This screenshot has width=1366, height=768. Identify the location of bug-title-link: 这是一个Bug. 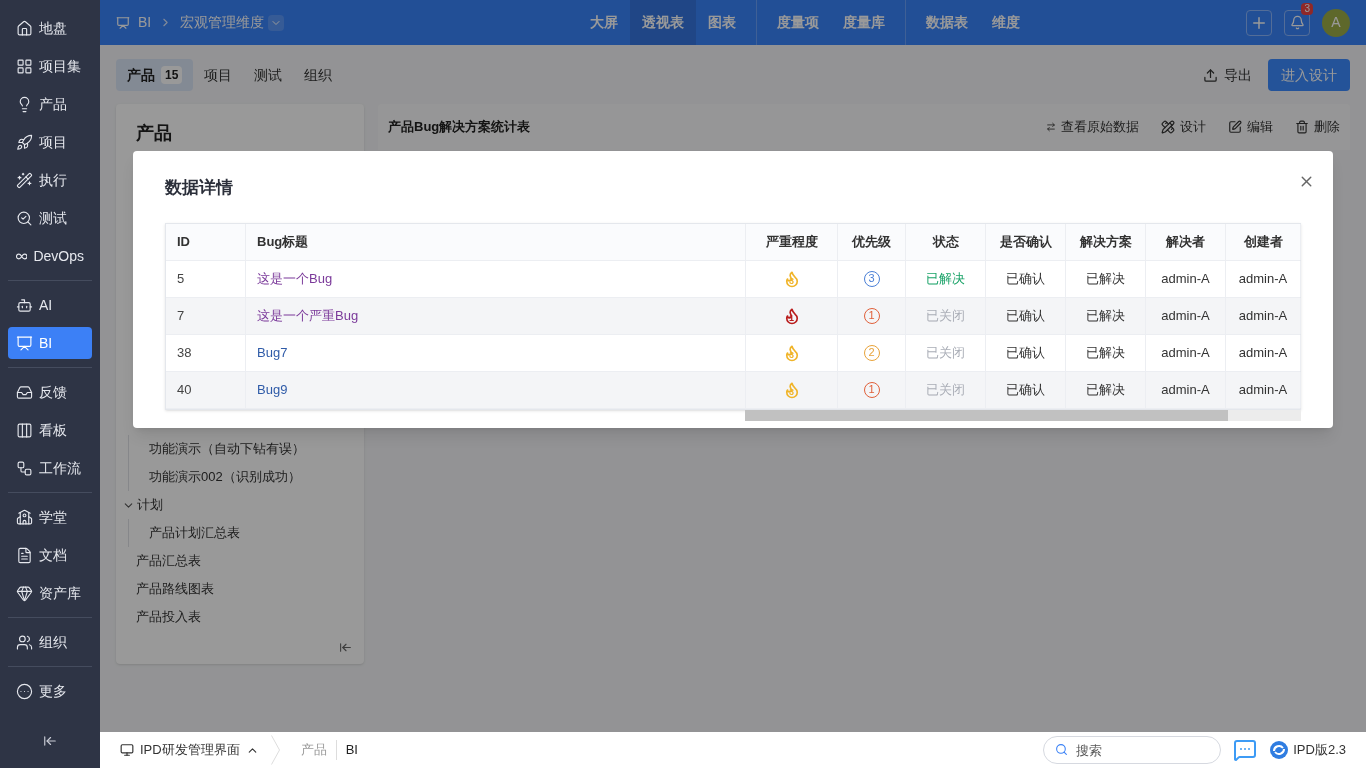
(295, 278).